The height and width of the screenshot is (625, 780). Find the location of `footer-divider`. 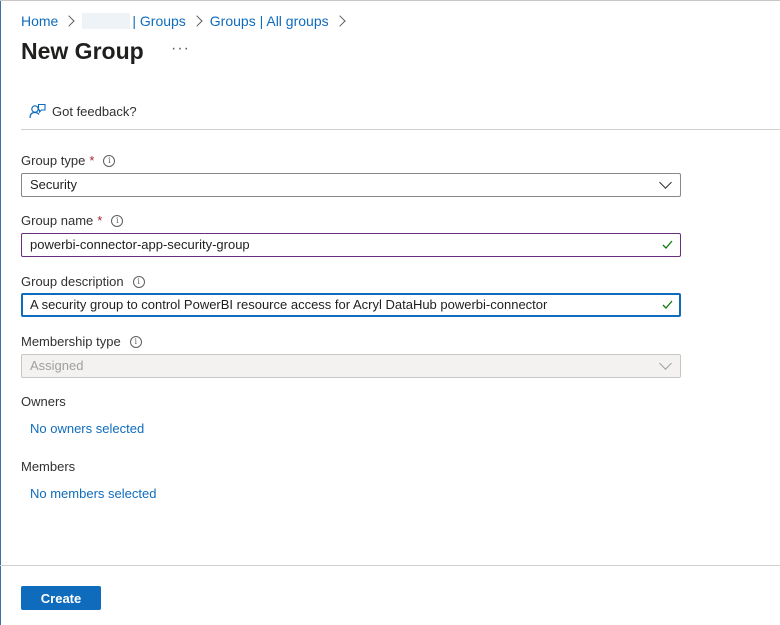

footer-divider is located at coordinates (390, 565).